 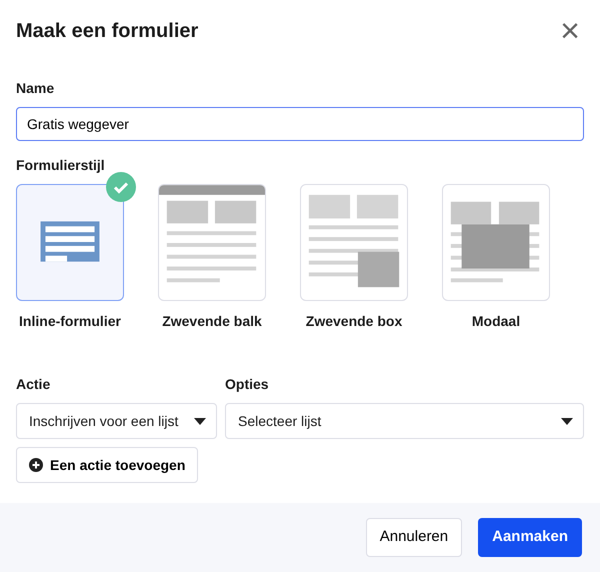 What do you see at coordinates (496, 321) in the screenshot?
I see `option-label: Modaal` at bounding box center [496, 321].